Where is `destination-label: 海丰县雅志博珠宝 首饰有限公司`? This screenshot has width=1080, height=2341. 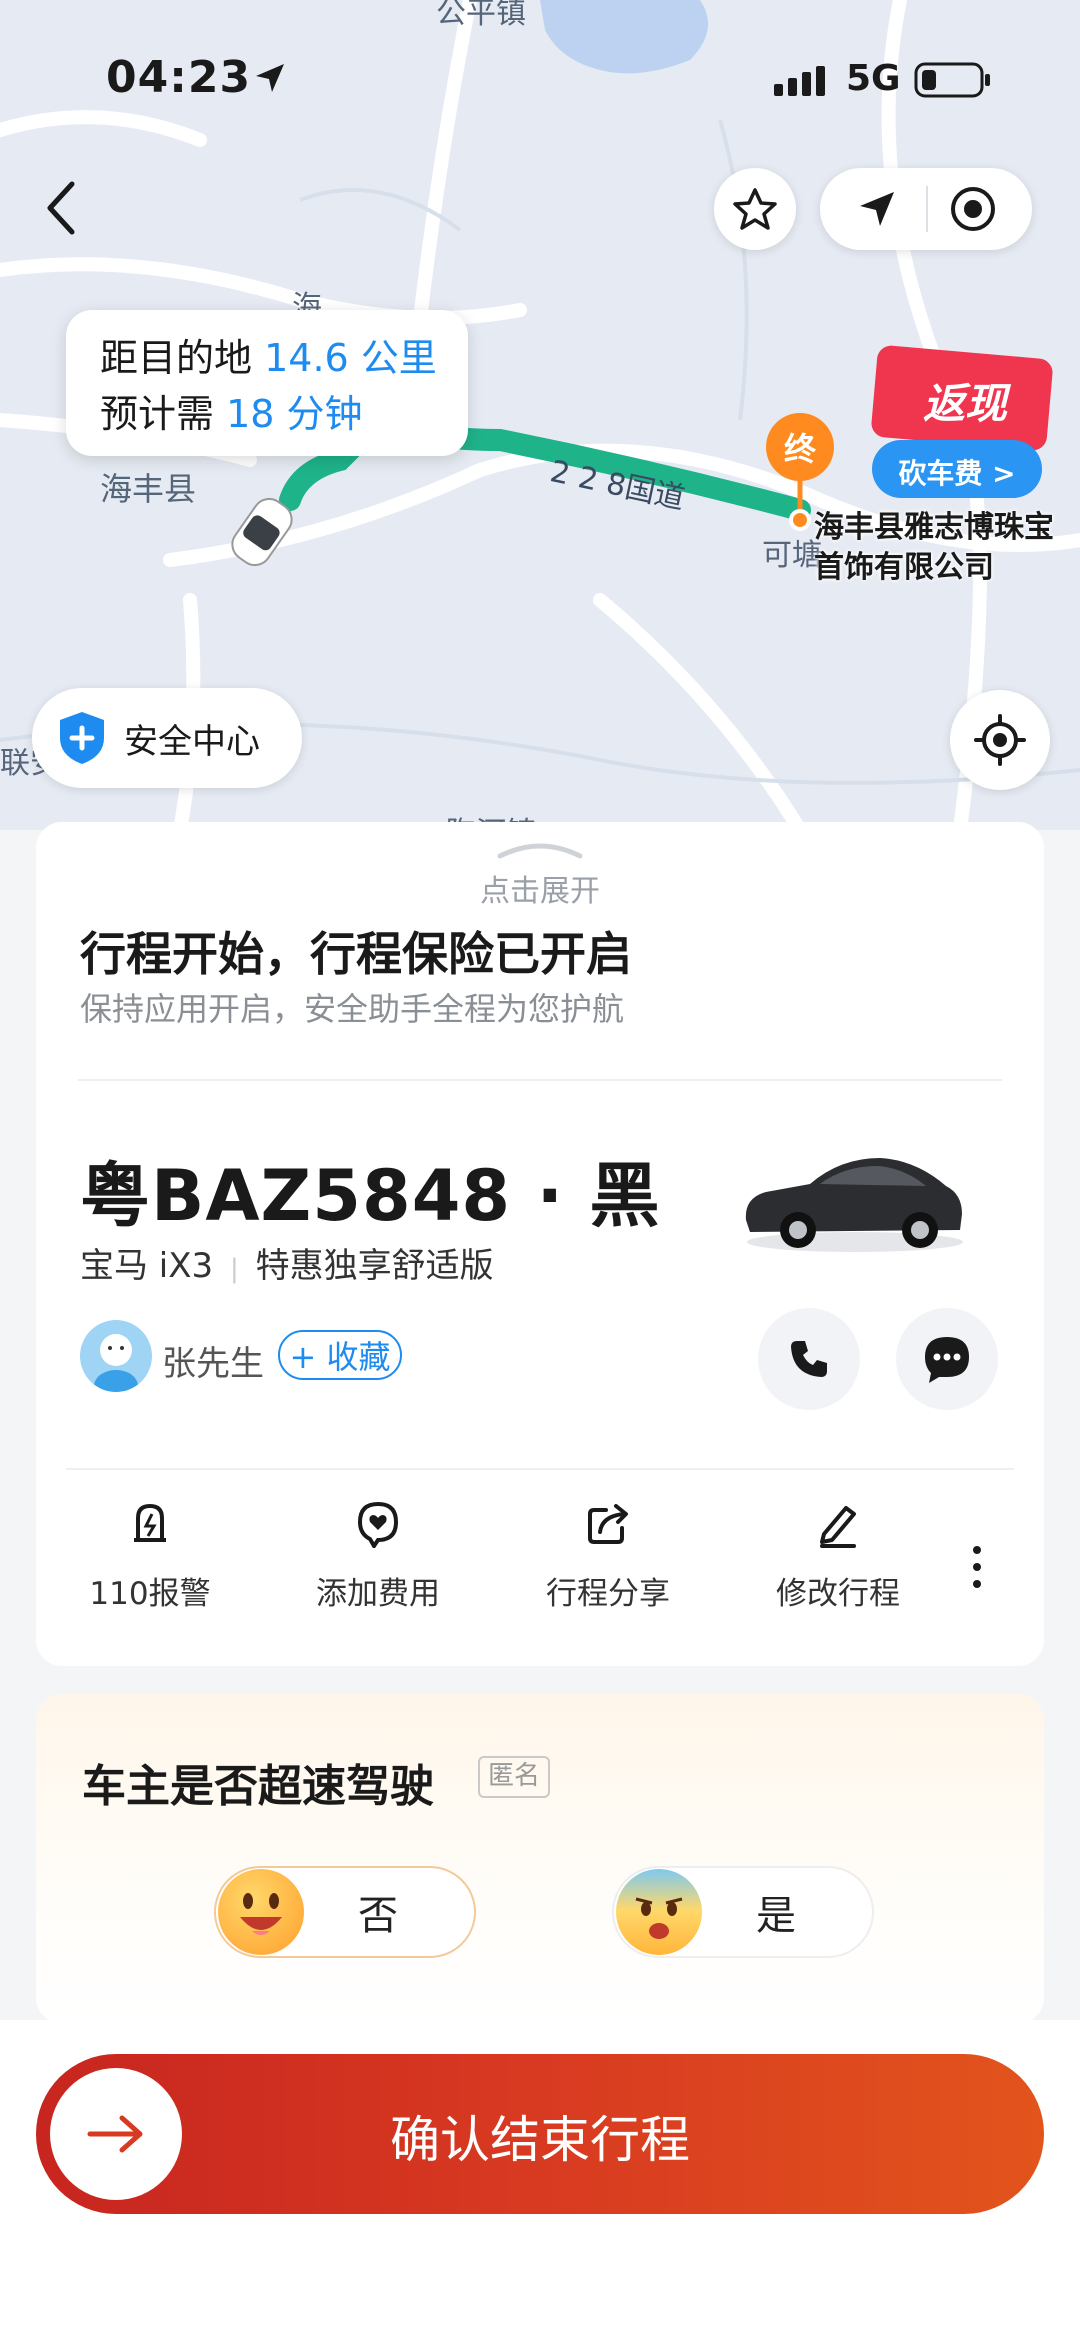
destination-label: 海丰县雅志博珠宝 首饰有限公司 is located at coordinates (934, 548).